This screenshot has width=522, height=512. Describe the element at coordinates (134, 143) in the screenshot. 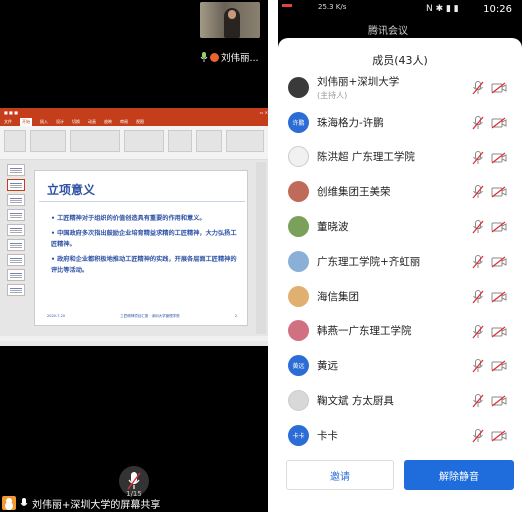

I see `ppt-ribbon` at that location.